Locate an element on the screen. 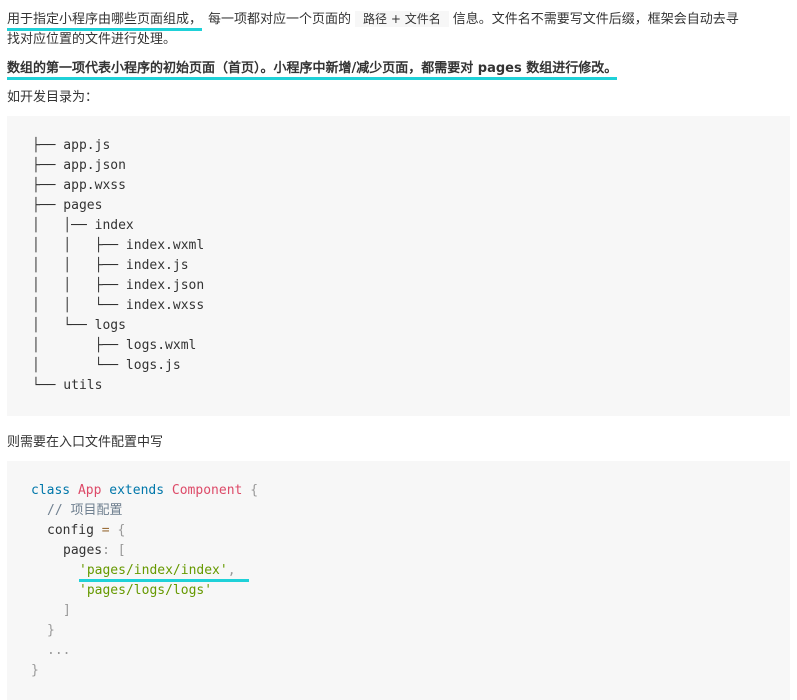 Image resolution: width=797 pixels, height=700 pixels. highlighted-text: 用于指定小程序由哪些页面组成， is located at coordinates (105, 21).